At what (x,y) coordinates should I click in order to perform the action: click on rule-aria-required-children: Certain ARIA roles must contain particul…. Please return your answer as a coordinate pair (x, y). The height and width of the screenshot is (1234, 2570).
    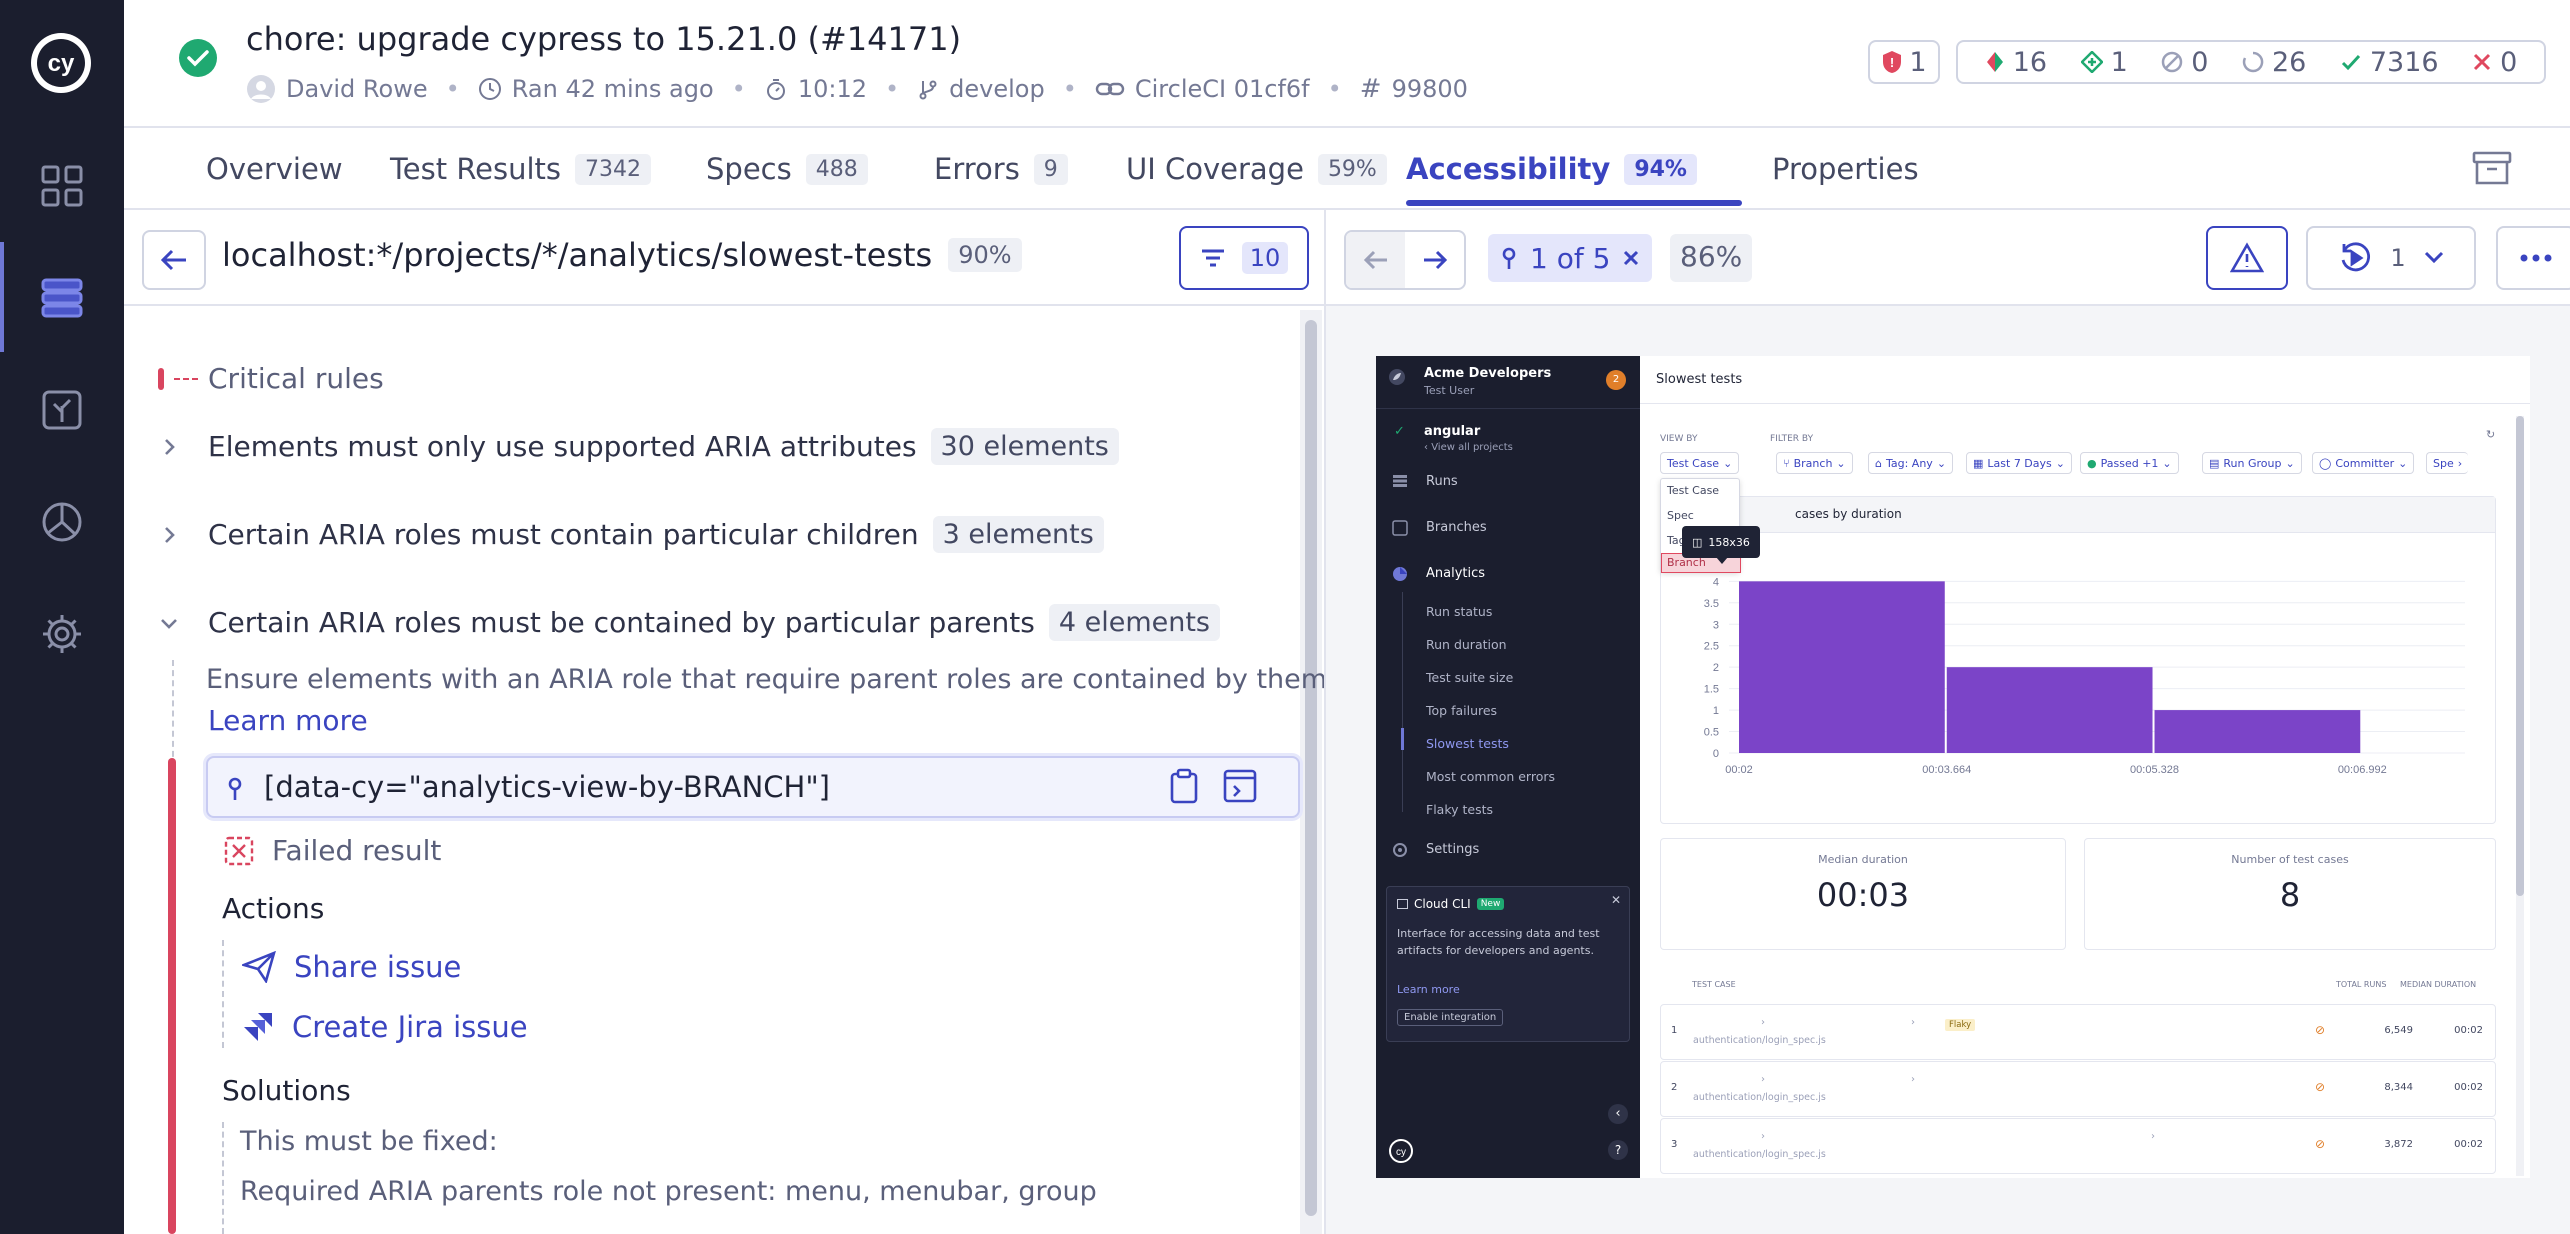
    Looking at the image, I should click on (632, 534).